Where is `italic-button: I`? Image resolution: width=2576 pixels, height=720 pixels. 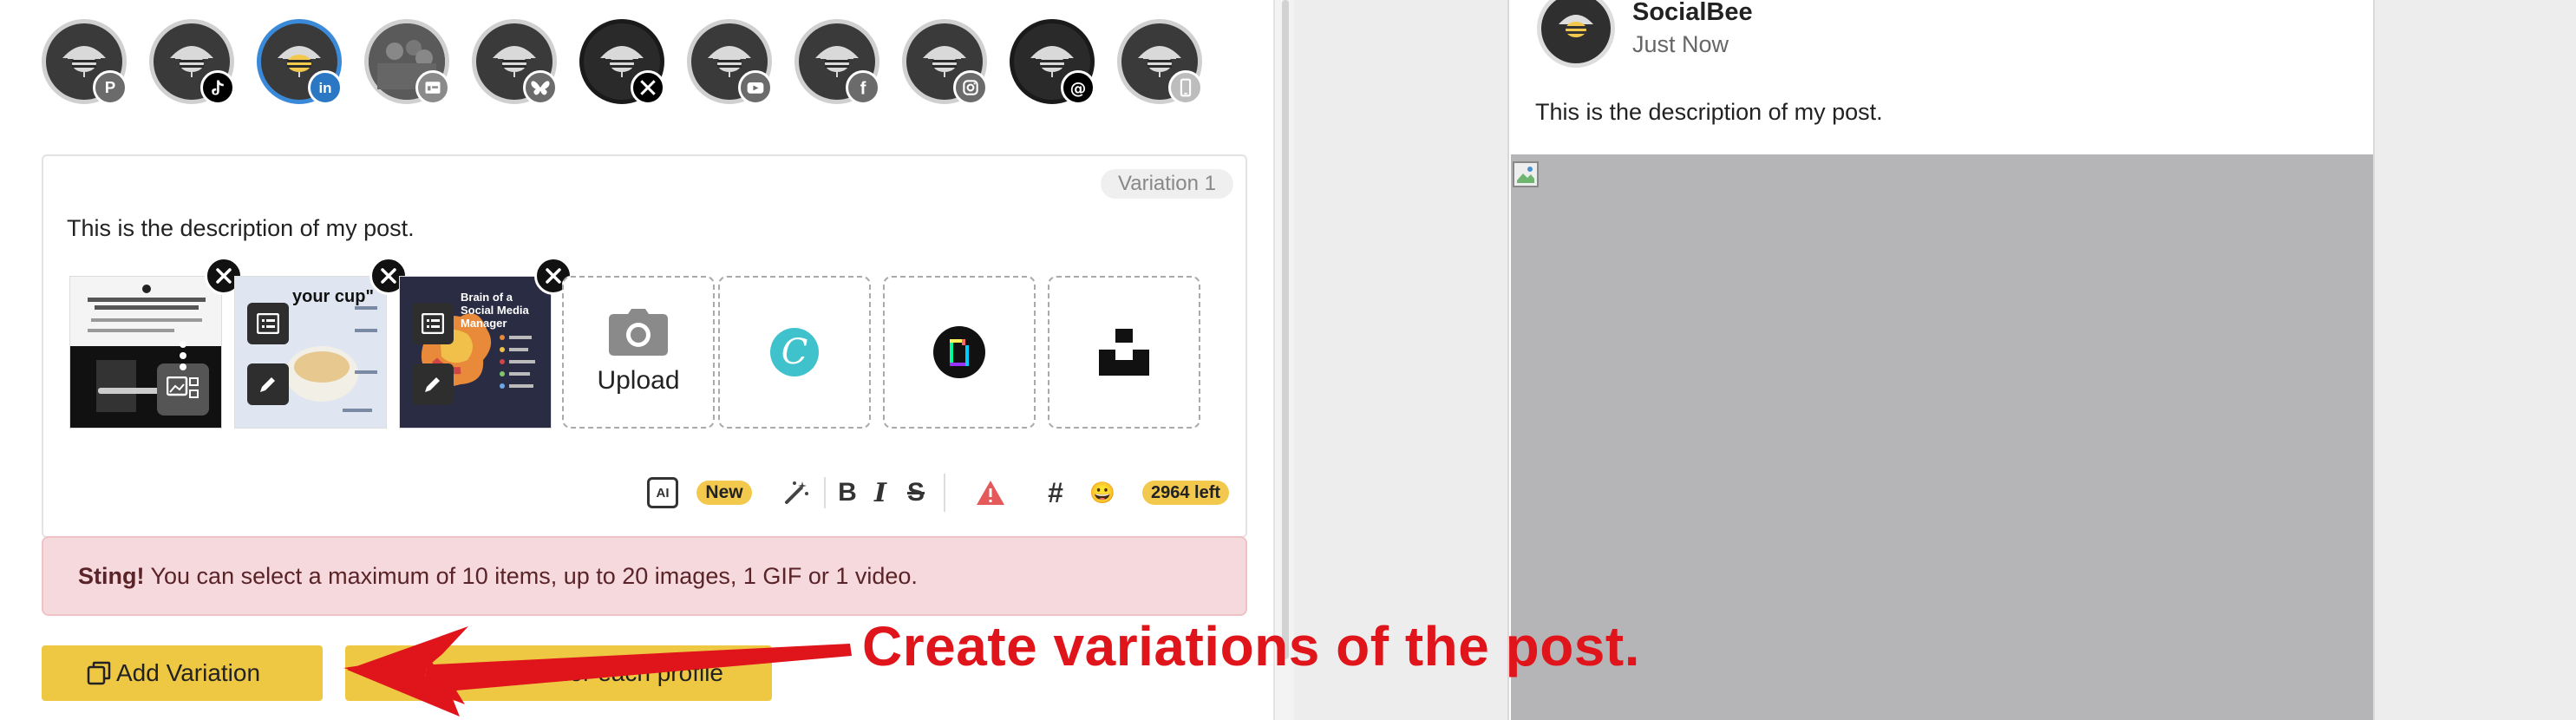
italic-button: I is located at coordinates (880, 492).